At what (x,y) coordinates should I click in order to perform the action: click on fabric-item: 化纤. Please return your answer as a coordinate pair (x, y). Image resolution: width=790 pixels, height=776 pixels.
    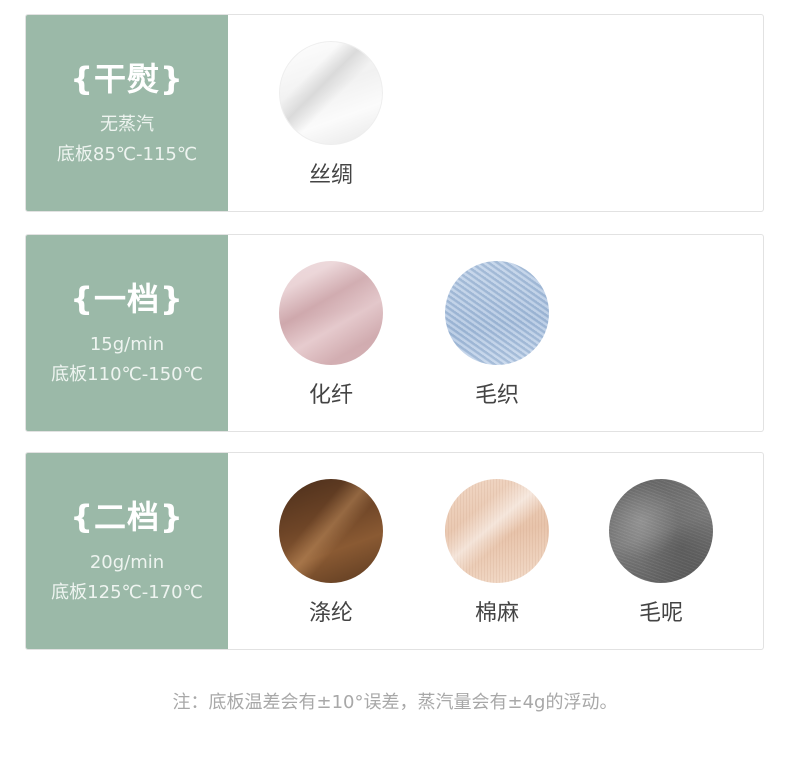
    Looking at the image, I should click on (331, 336).